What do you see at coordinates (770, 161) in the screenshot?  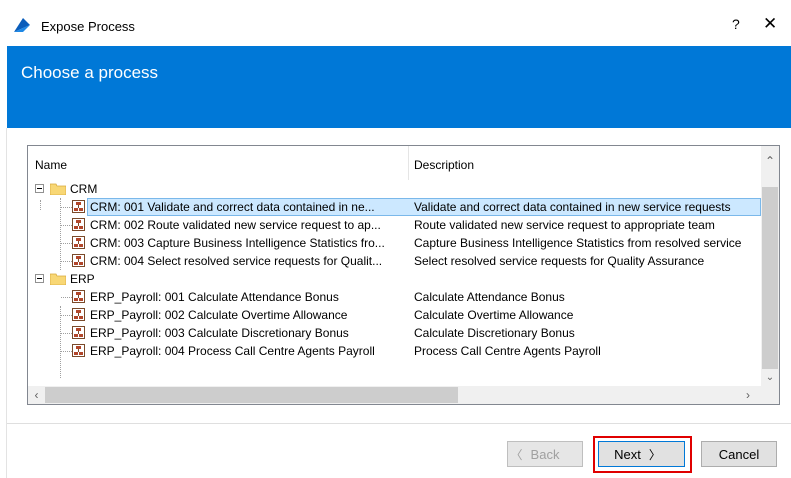 I see `scroll-up-icon: ⌃` at bounding box center [770, 161].